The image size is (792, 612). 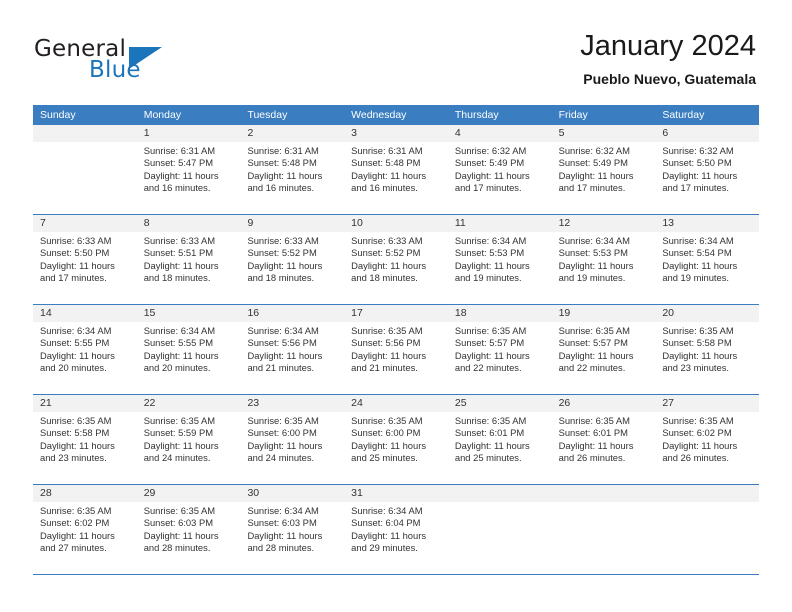 I want to click on day-cell-empty, so click(x=707, y=538).